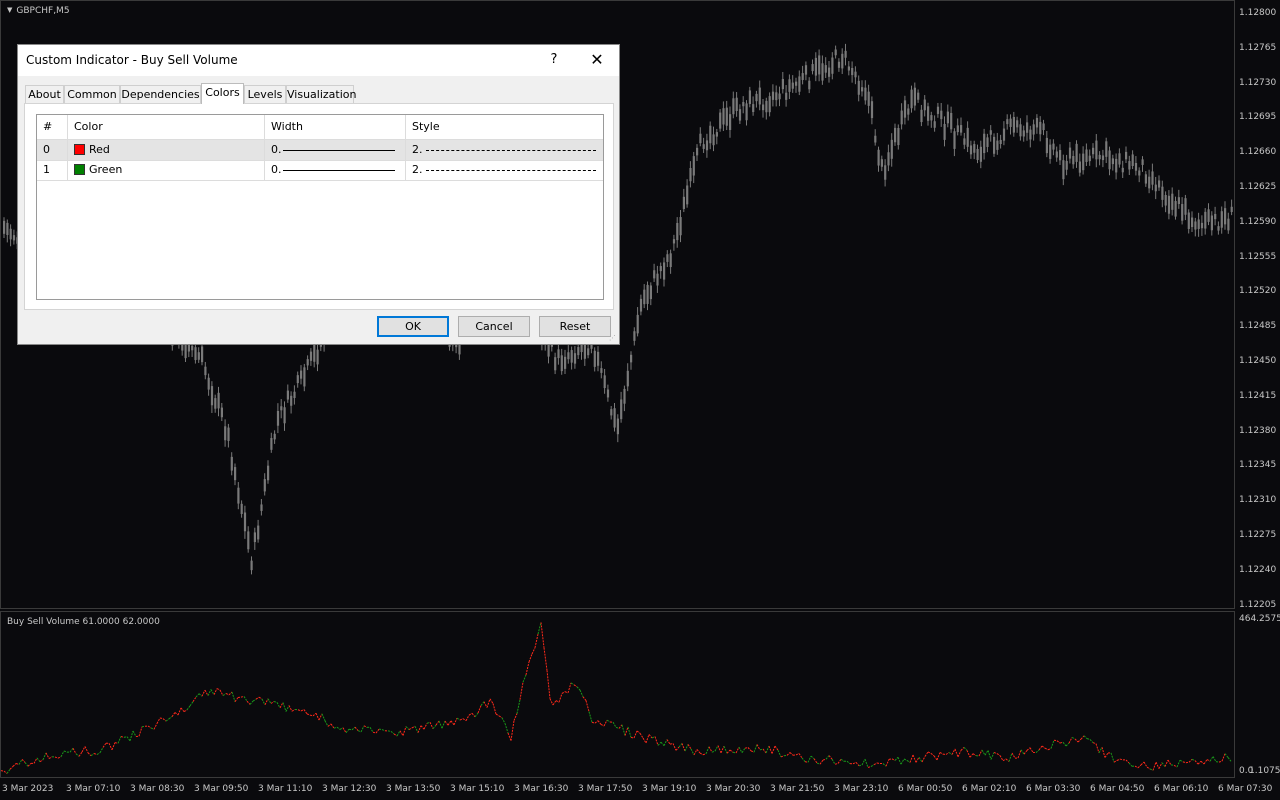 Image resolution: width=1280 pixels, height=800 pixels. Describe the element at coordinates (166, 127) in the screenshot. I see `header-color: Color` at that location.